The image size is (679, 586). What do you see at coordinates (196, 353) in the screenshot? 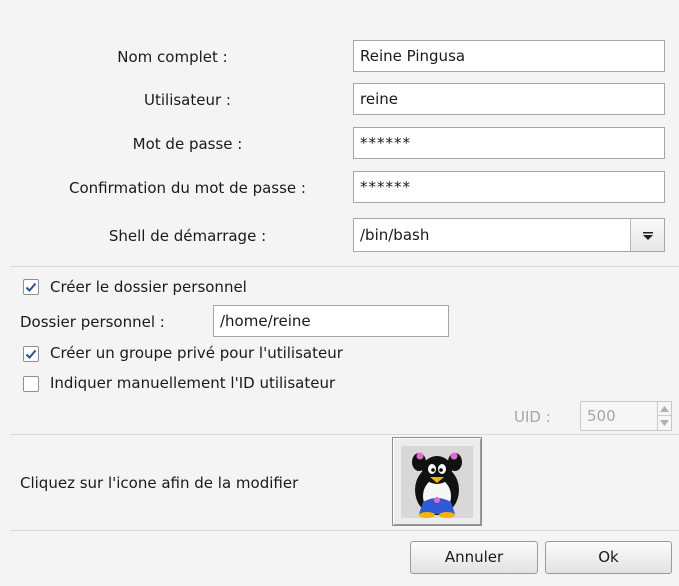
I see `private-group-label: Créer un groupe privé pour l'utilisateur` at bounding box center [196, 353].